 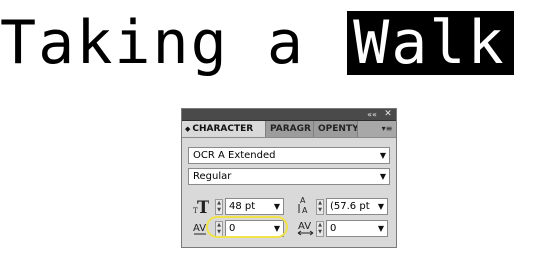 I want to click on tracking-value: 0, so click(x=333, y=228).